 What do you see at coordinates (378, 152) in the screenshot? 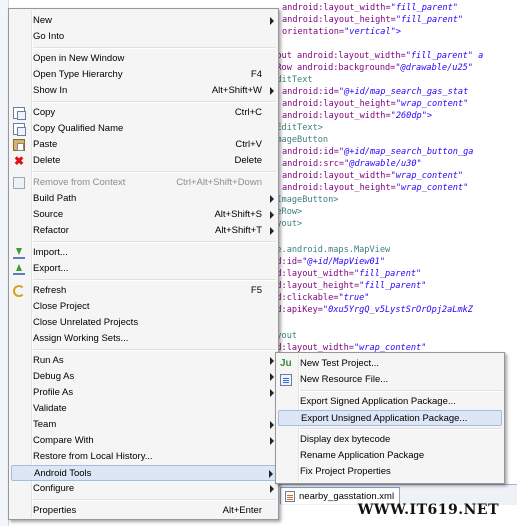
I see `code-line: android:id="@+id/map_search_button_ga` at bounding box center [378, 152].